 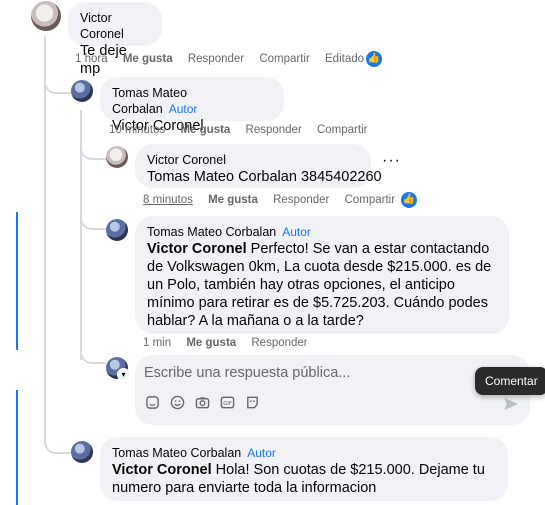 I want to click on timestamp: 10 minutos, so click(x=137, y=130).